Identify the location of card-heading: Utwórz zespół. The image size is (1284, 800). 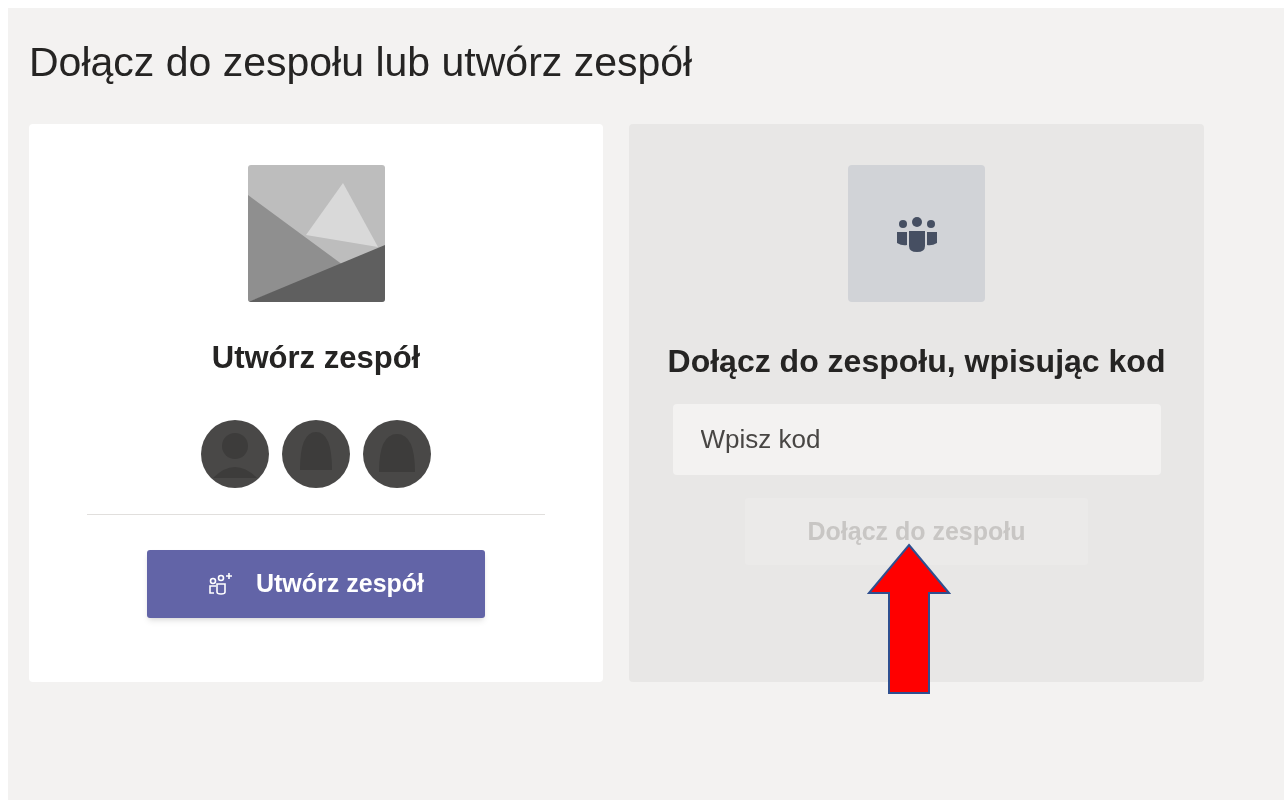
(316, 358).